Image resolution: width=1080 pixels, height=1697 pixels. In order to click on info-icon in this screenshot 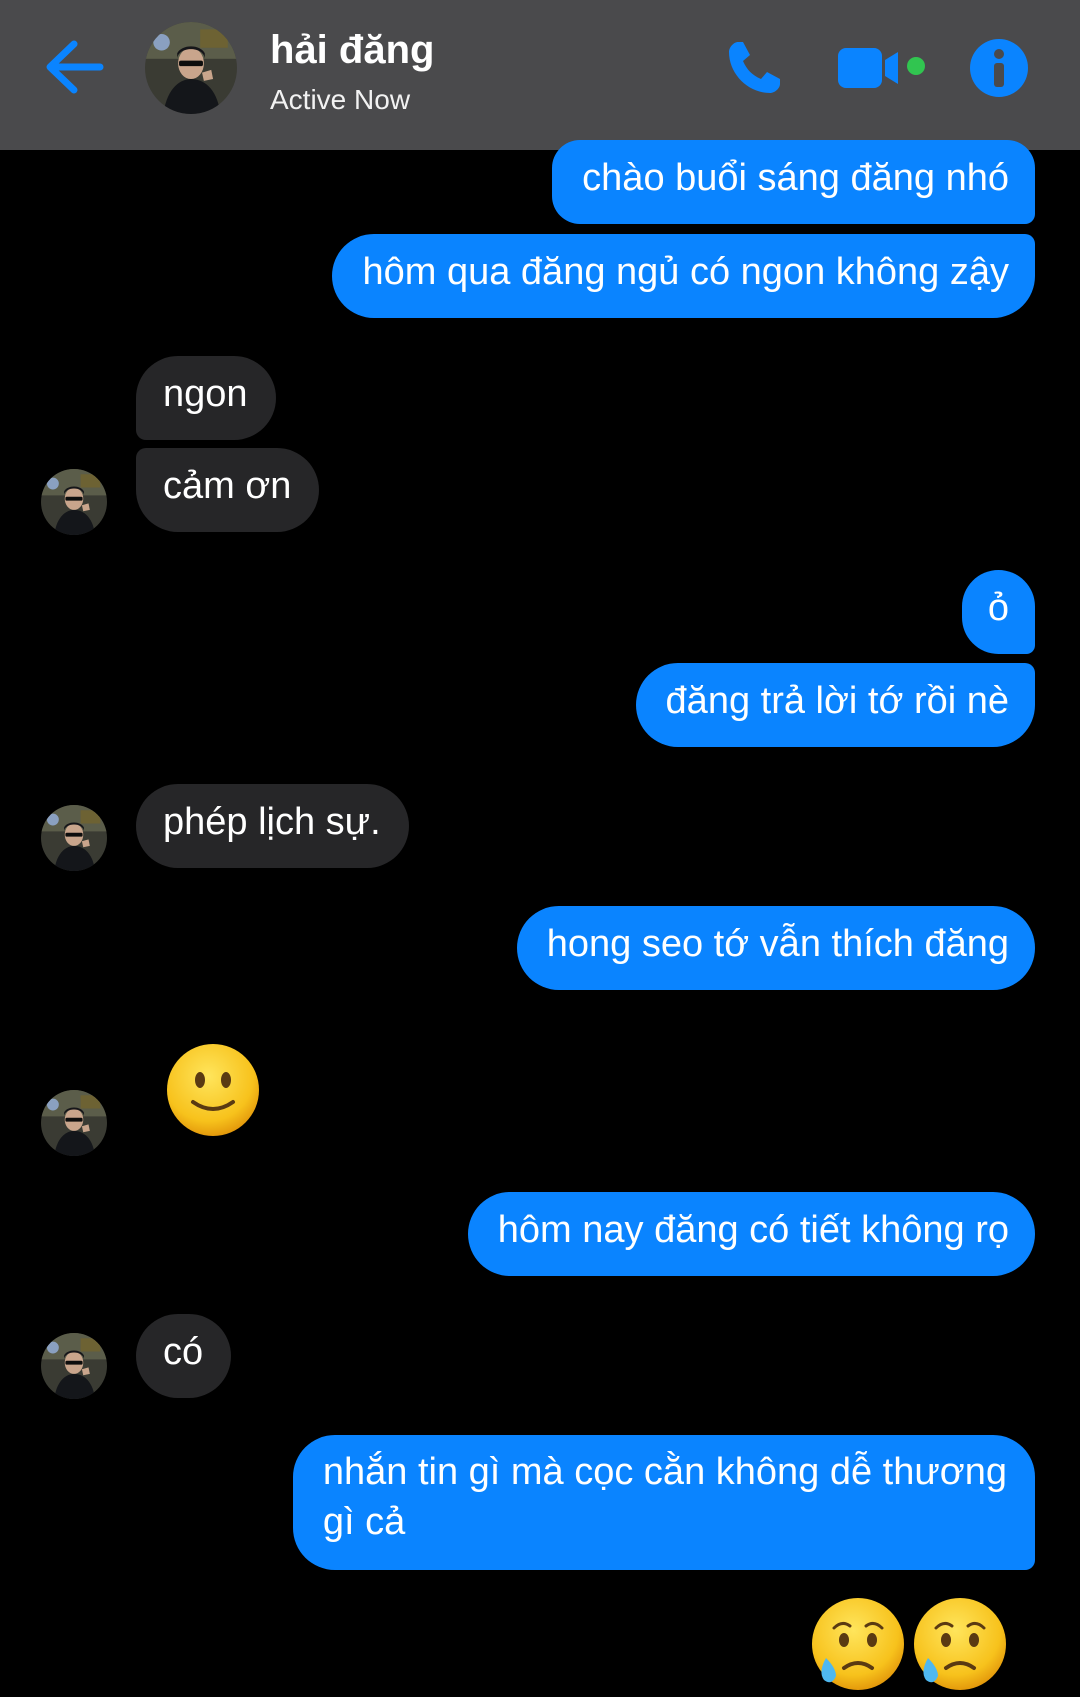, I will do `click(999, 68)`.